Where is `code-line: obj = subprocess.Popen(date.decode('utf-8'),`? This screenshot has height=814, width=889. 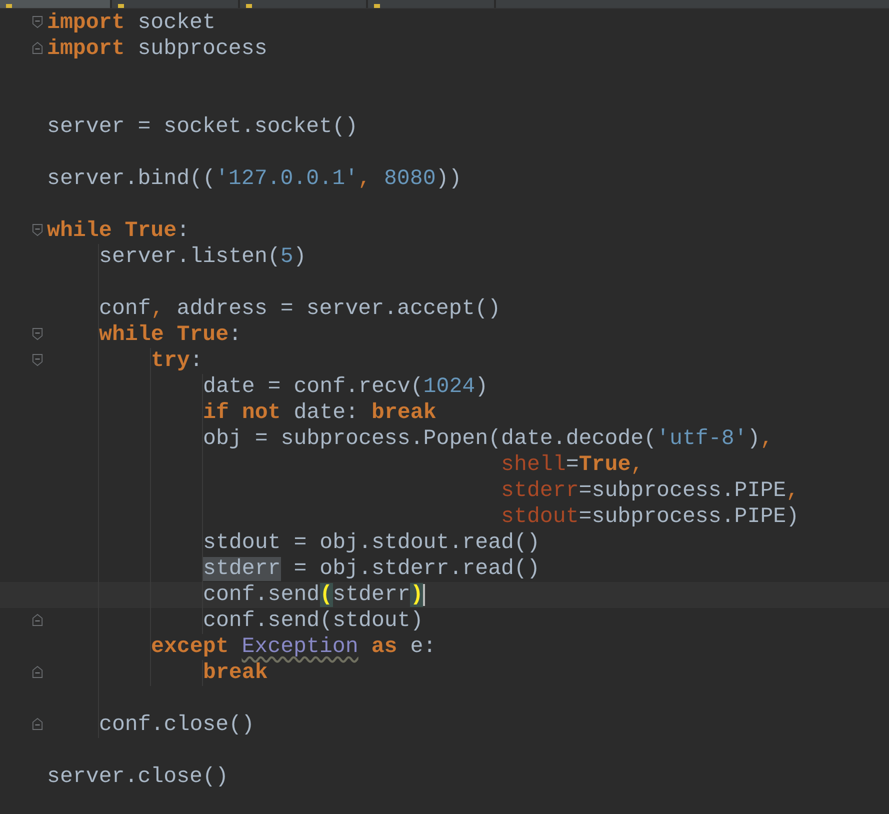 code-line: obj = subprocess.Popen(date.decode('utf-8'), is located at coordinates (488, 439).